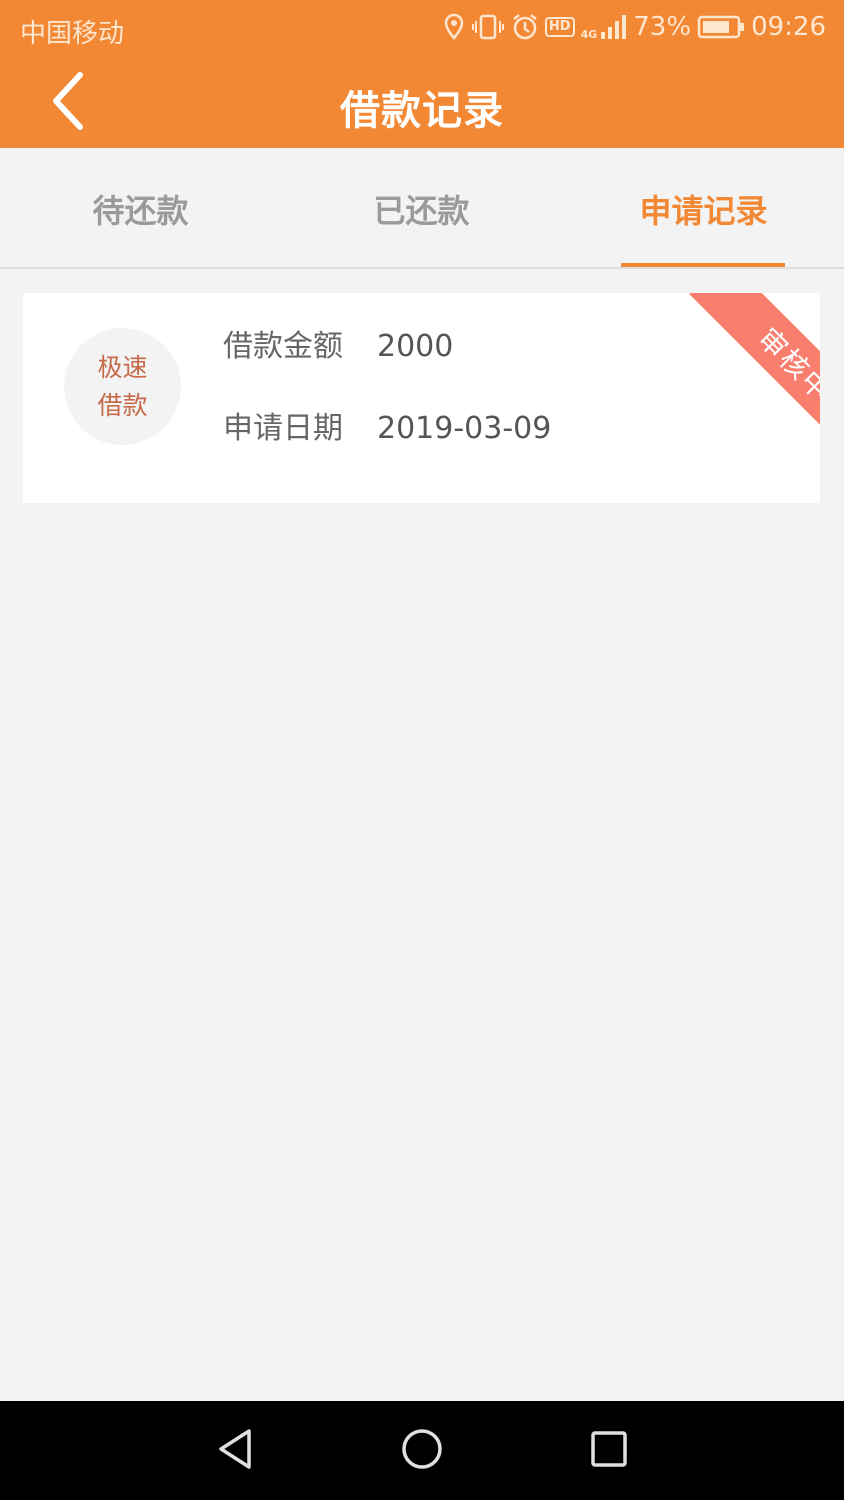 The height and width of the screenshot is (1500, 844). What do you see at coordinates (525, 27) in the screenshot?
I see `alarm-icon` at bounding box center [525, 27].